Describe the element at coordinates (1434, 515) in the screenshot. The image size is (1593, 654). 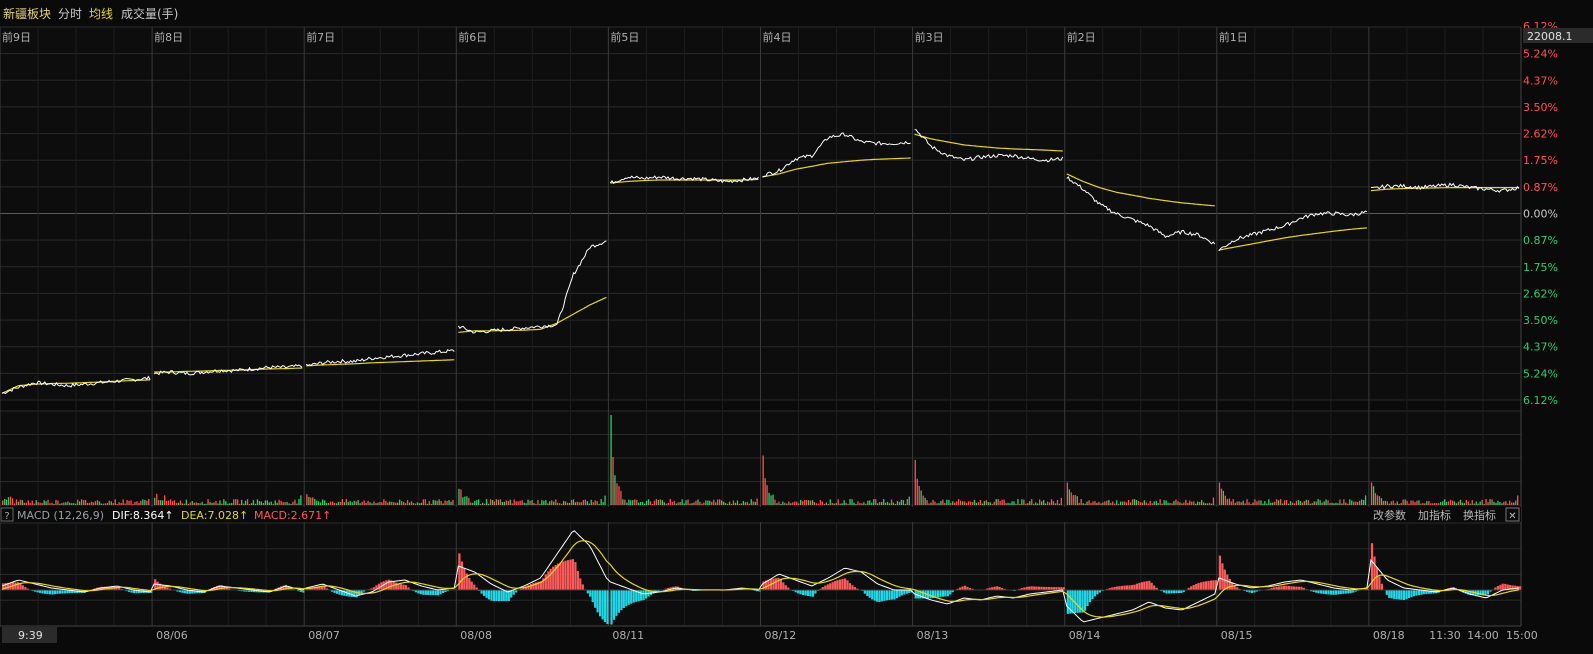
I see `add-indicator-button: 加指标` at that location.